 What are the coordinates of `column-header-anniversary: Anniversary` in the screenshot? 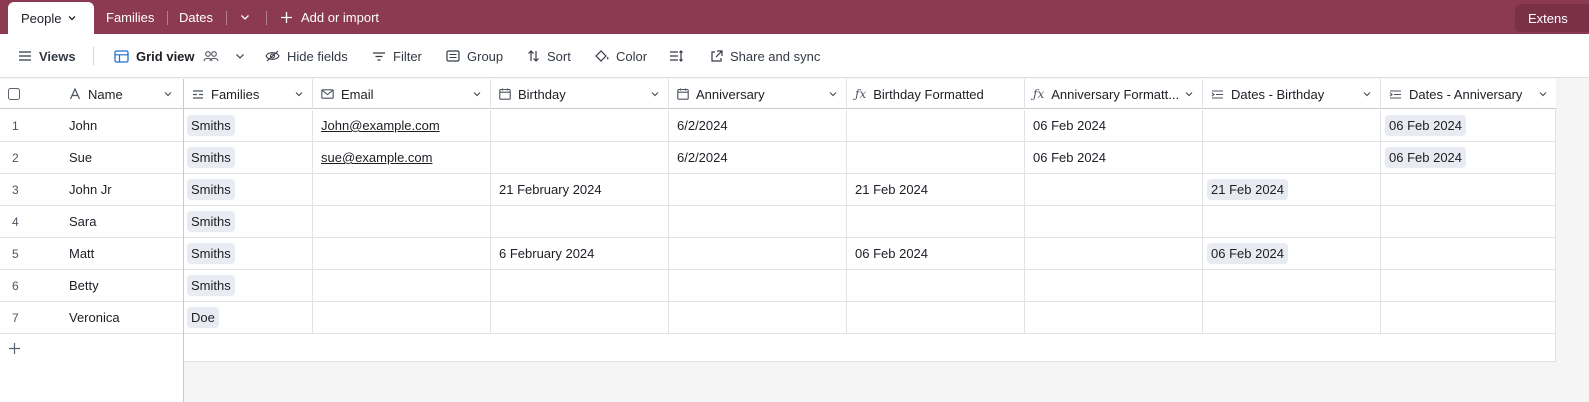 It's located at (758, 94).